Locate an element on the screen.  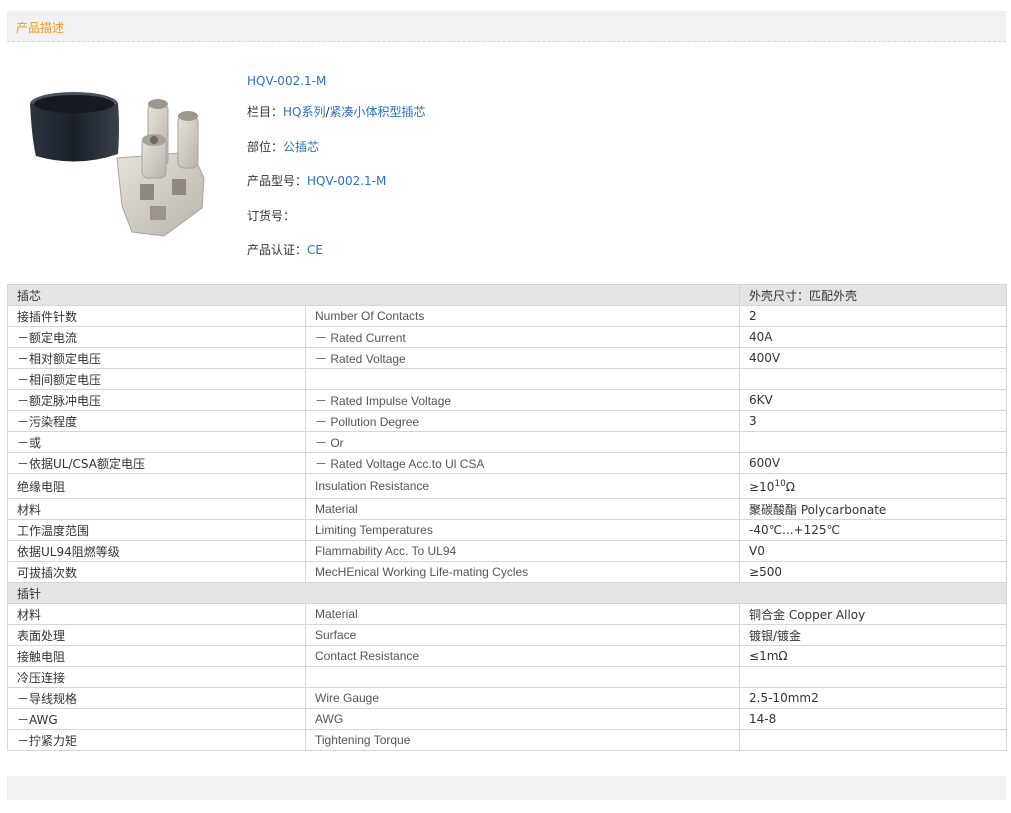
cert-label: 产品认证： is located at coordinates (277, 250).